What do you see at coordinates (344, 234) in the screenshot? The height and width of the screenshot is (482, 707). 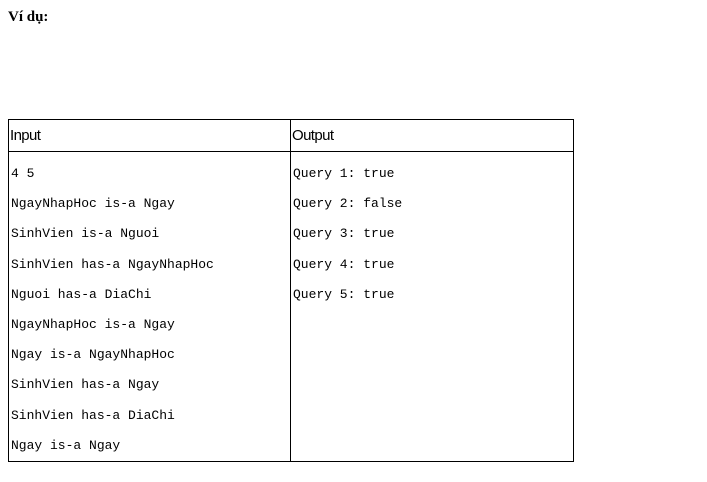 I see `output-line: Query 3: true` at bounding box center [344, 234].